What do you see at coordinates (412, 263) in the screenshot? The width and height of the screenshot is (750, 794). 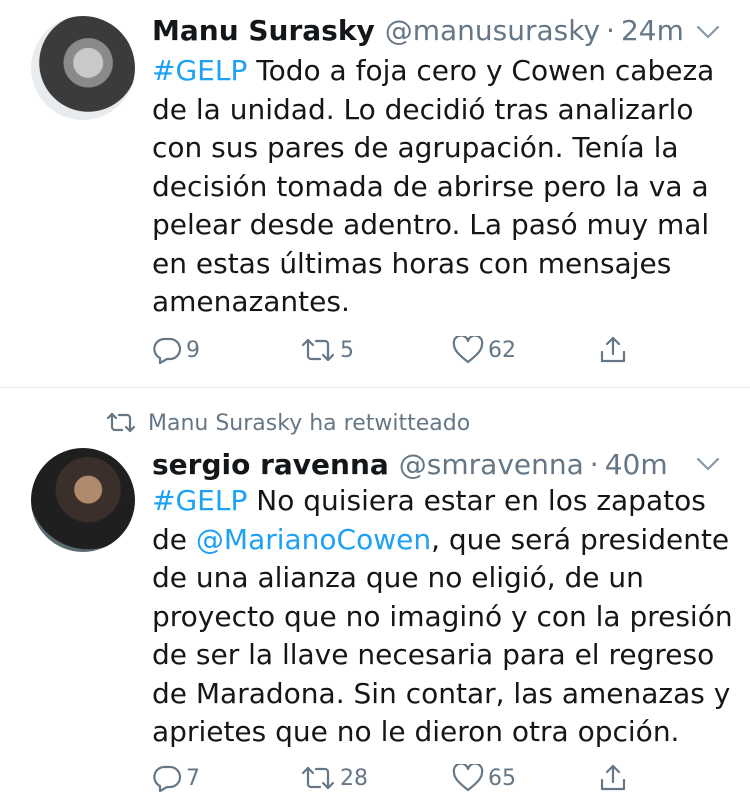 I see `tweet-line: en estas últimas horas con mensajes` at bounding box center [412, 263].